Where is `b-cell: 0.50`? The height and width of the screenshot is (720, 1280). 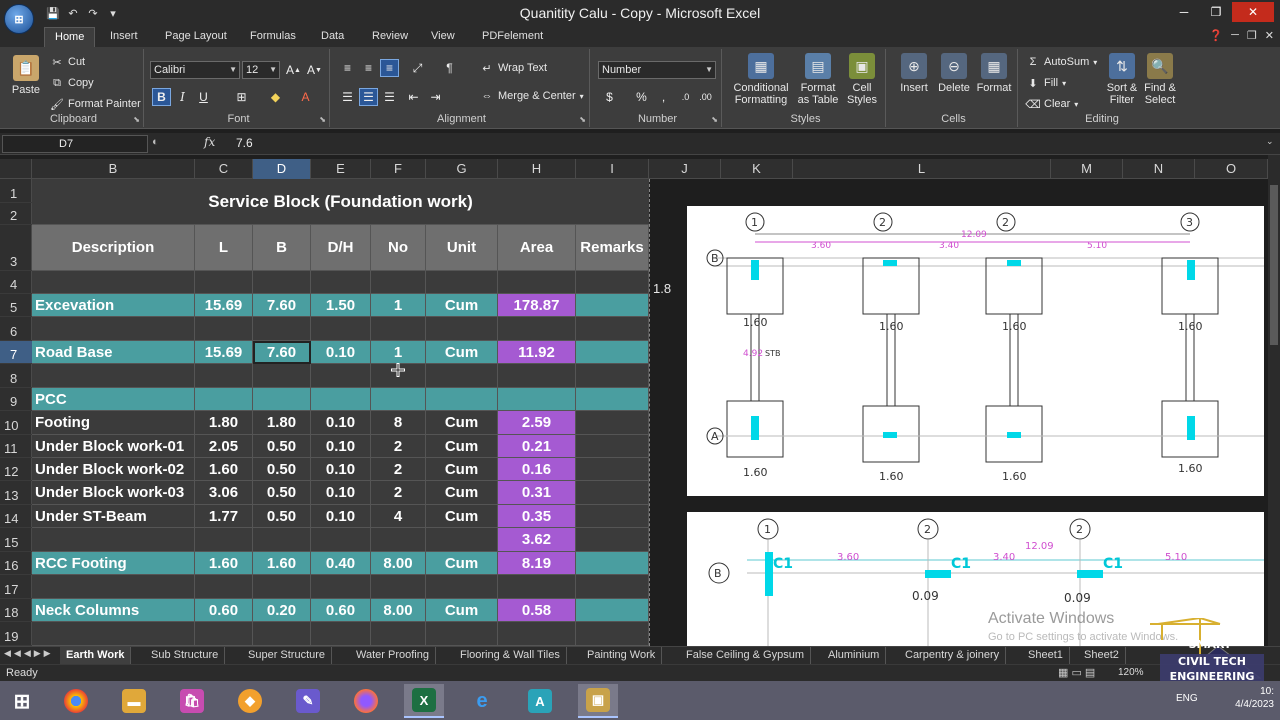
b-cell: 0.50 is located at coordinates (282, 469).